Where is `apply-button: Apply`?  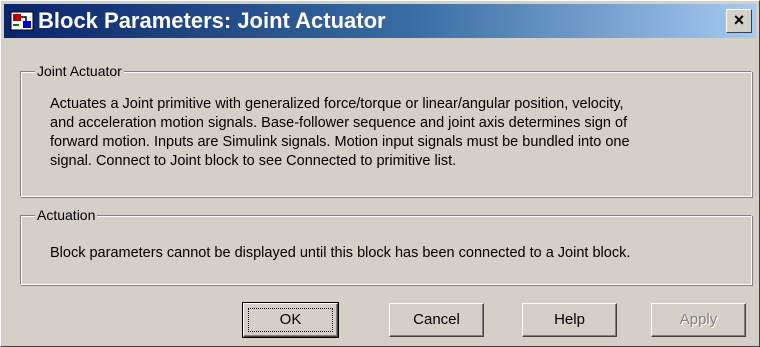 apply-button: Apply is located at coordinates (698, 320).